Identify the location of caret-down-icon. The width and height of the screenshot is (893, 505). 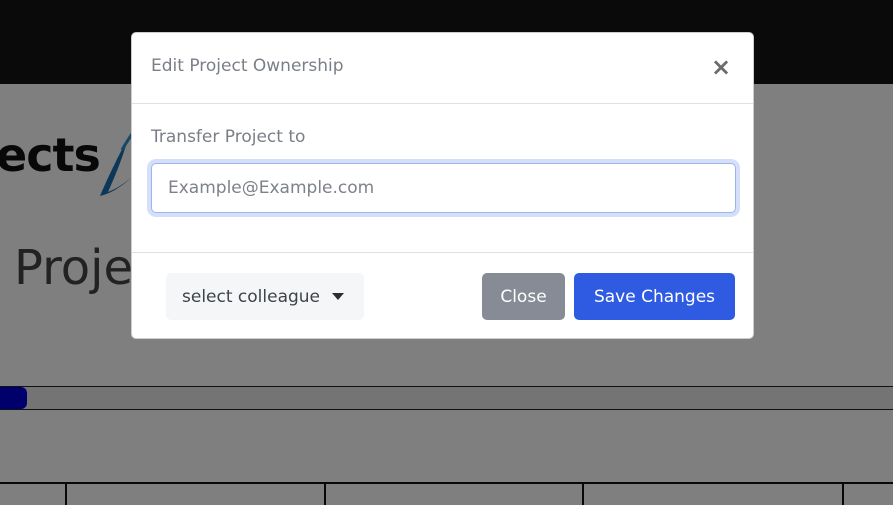
(338, 296).